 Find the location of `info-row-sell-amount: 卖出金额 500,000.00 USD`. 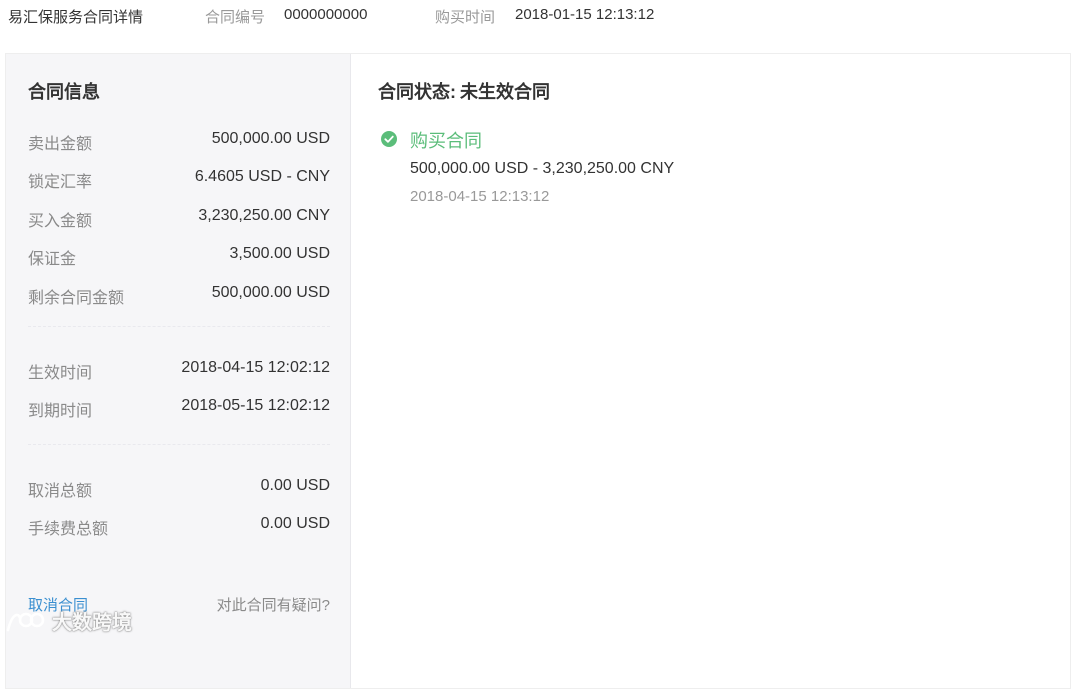

info-row-sell-amount: 卖出金额 500,000.00 USD is located at coordinates (179, 142).